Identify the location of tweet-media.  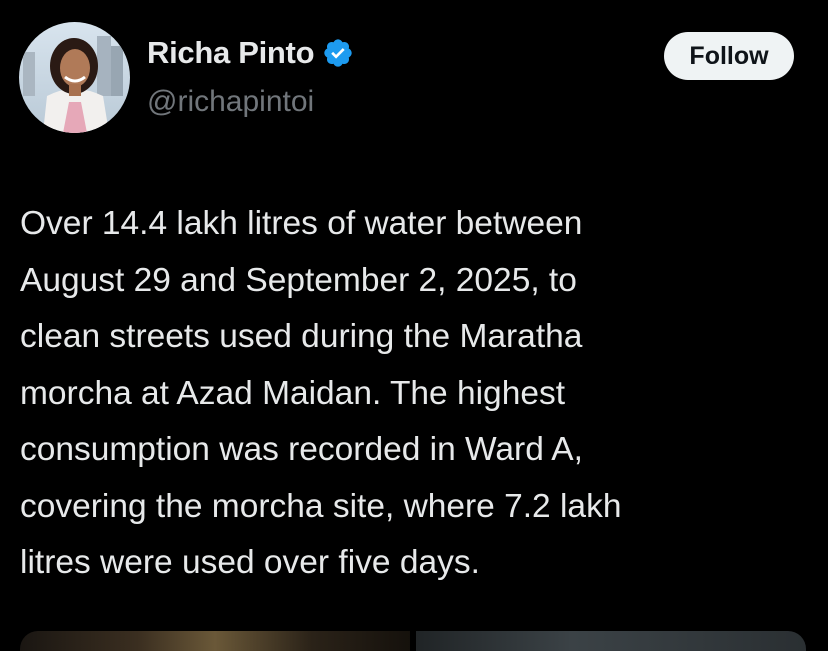
(413, 641).